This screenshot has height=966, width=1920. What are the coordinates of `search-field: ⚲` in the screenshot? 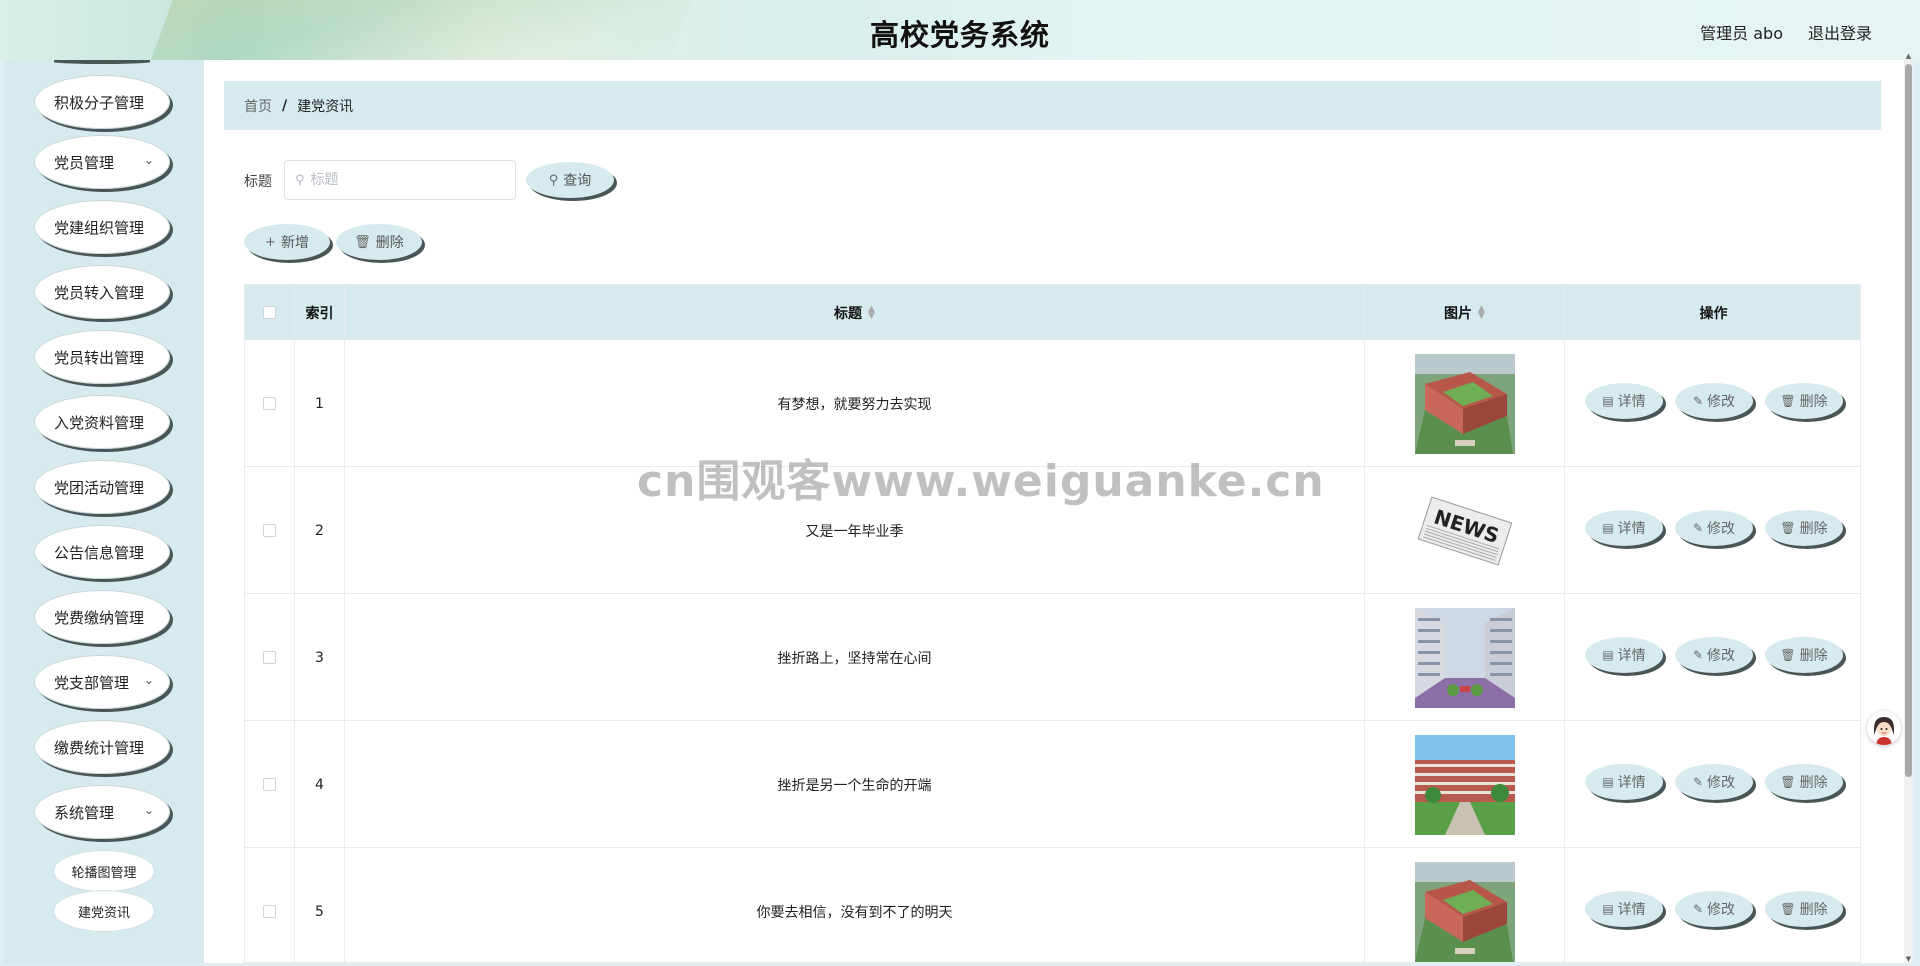 It's located at (400, 180).